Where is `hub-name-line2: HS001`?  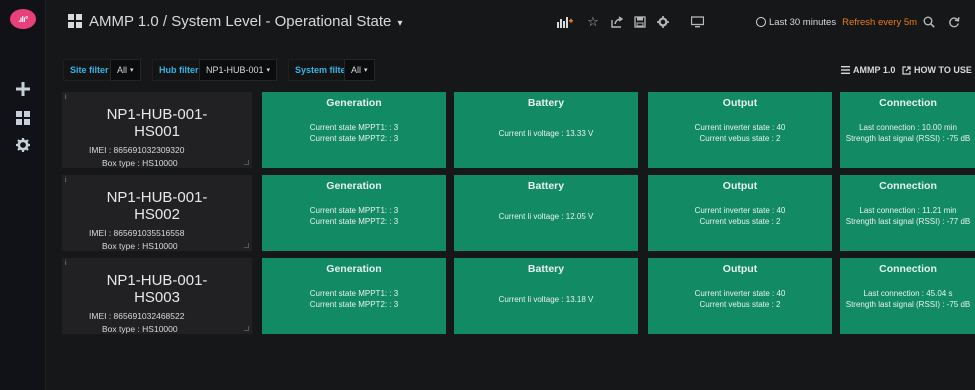
hub-name-line2: HS001 is located at coordinates (157, 131).